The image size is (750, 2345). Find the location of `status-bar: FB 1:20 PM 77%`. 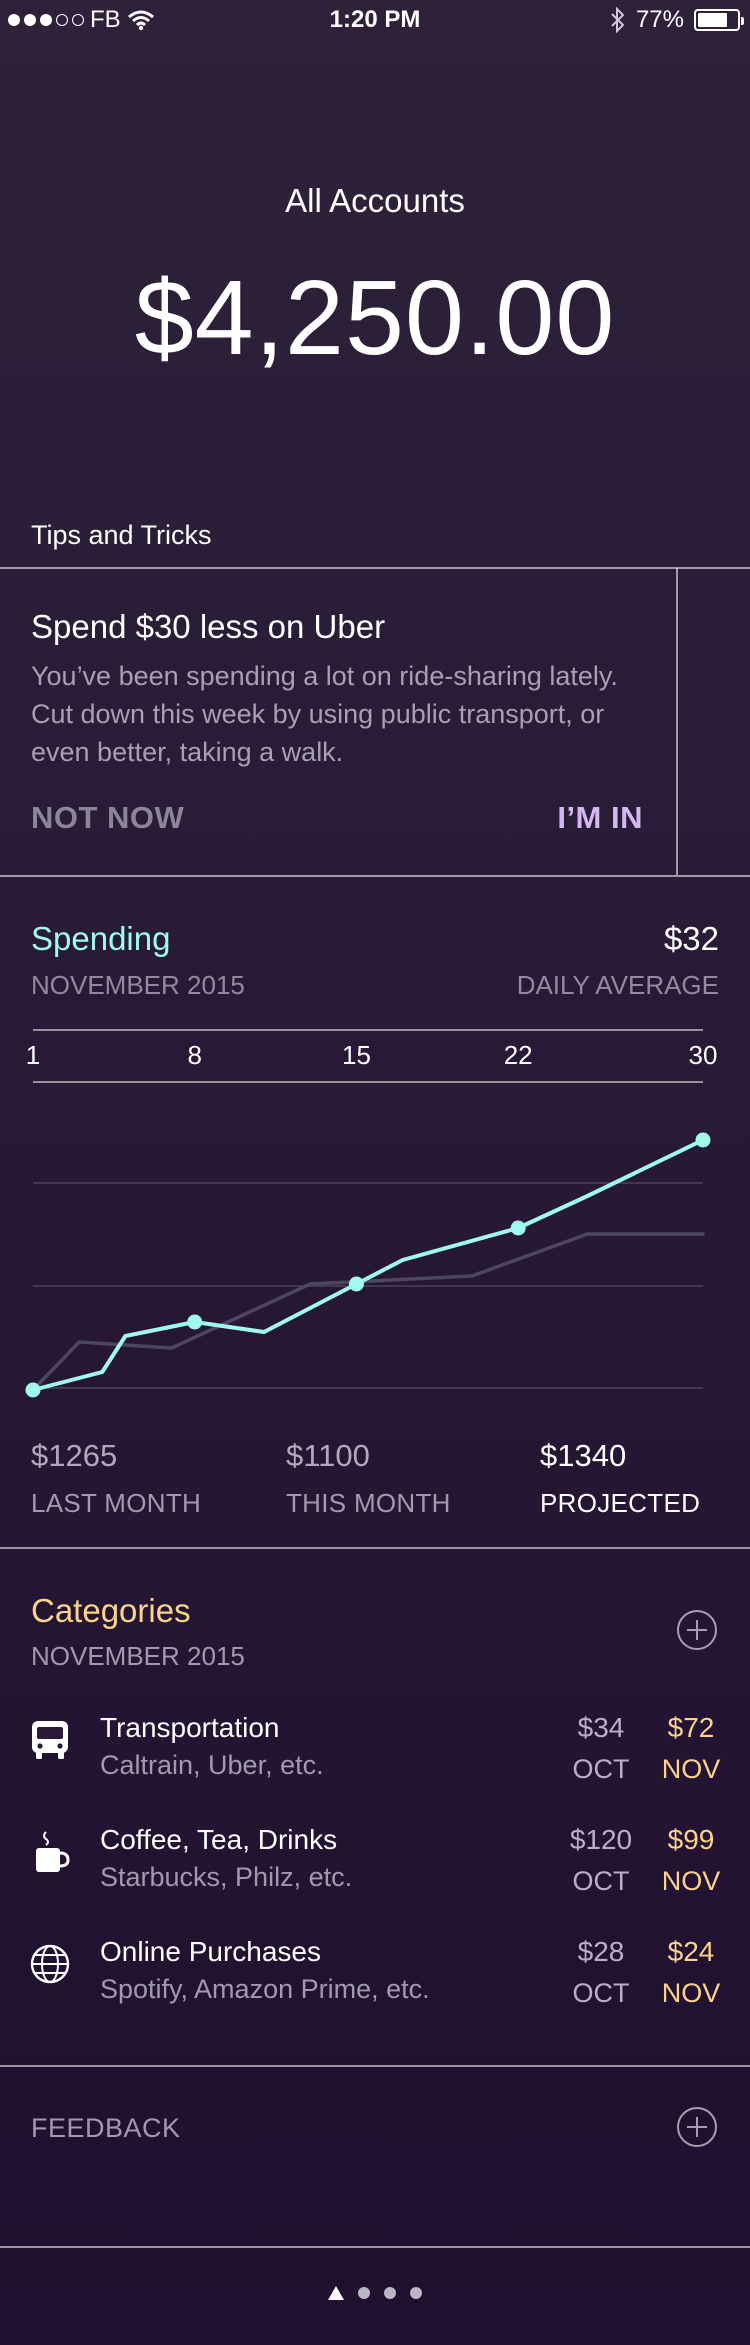

status-bar: FB 1:20 PM 77% is located at coordinates (375, 20).